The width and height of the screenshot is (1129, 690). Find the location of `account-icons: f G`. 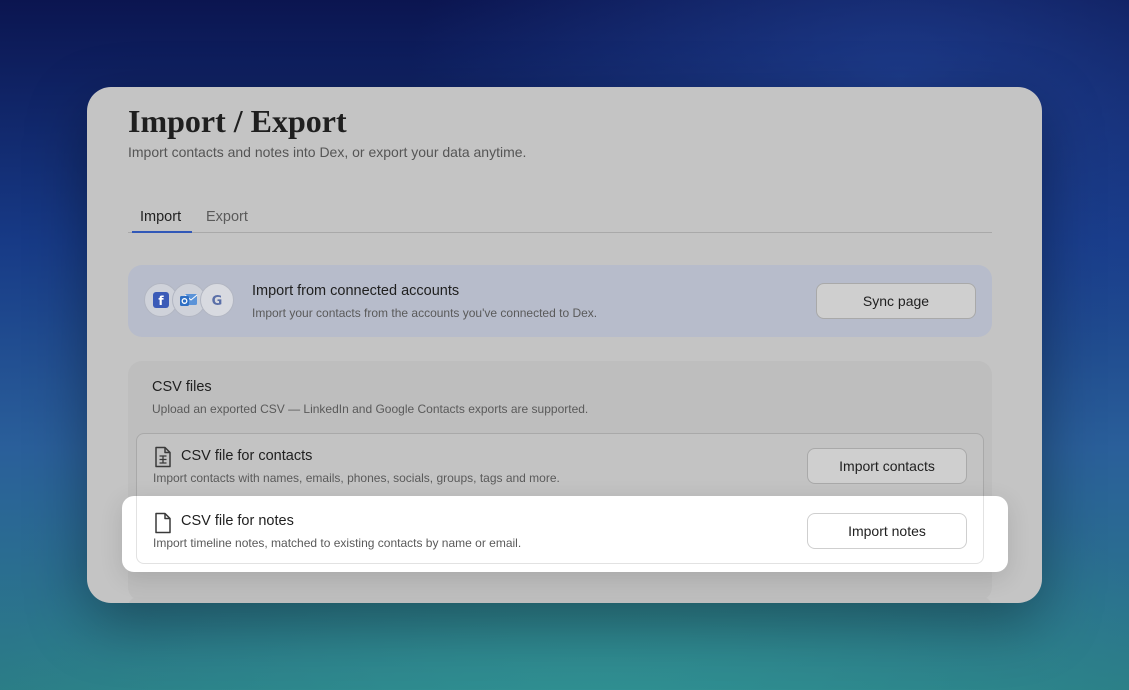

account-icons: f G is located at coordinates (191, 301).